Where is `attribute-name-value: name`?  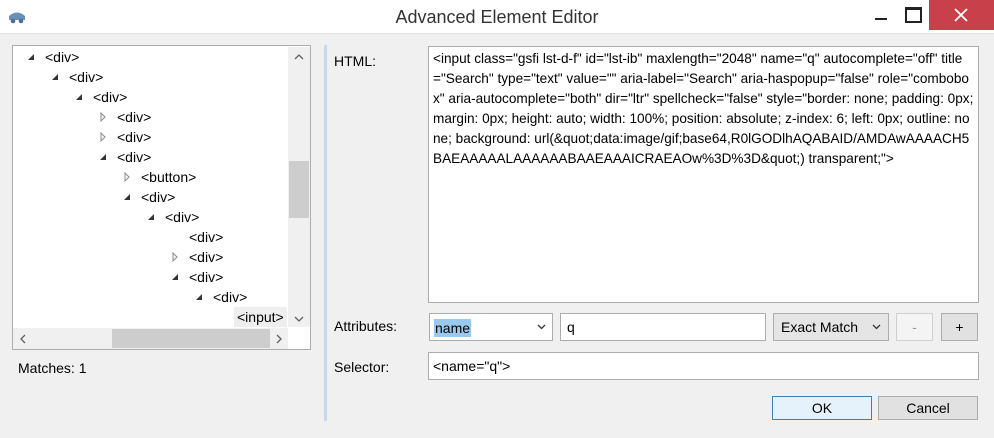 attribute-name-value: name is located at coordinates (453, 328).